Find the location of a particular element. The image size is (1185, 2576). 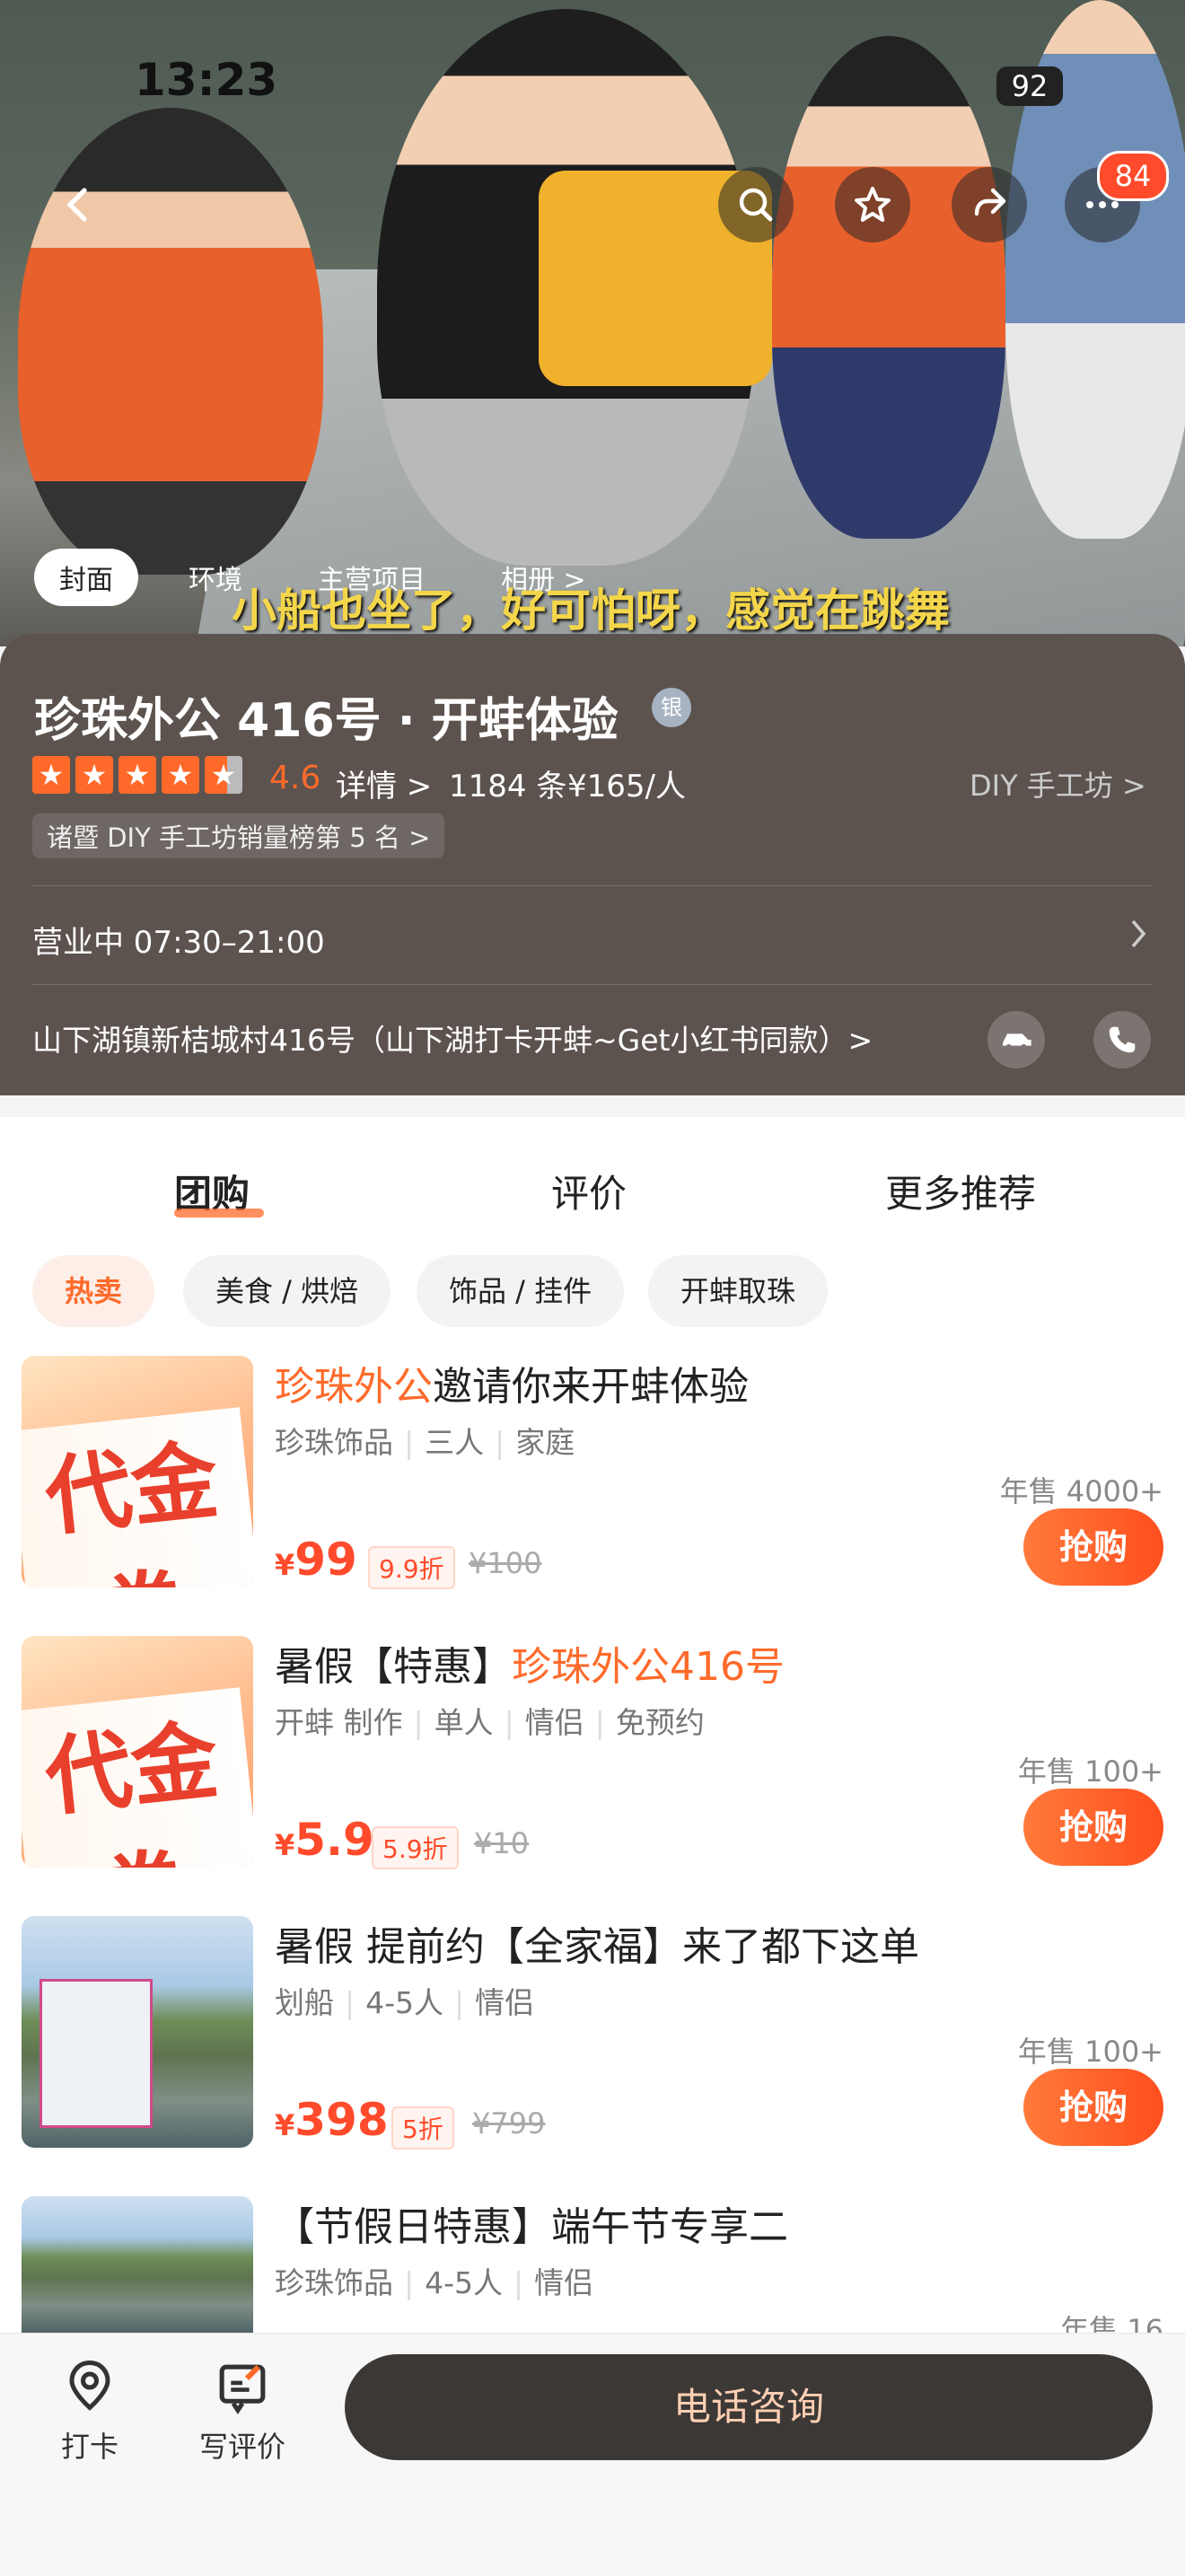

search-icon is located at coordinates (756, 205).